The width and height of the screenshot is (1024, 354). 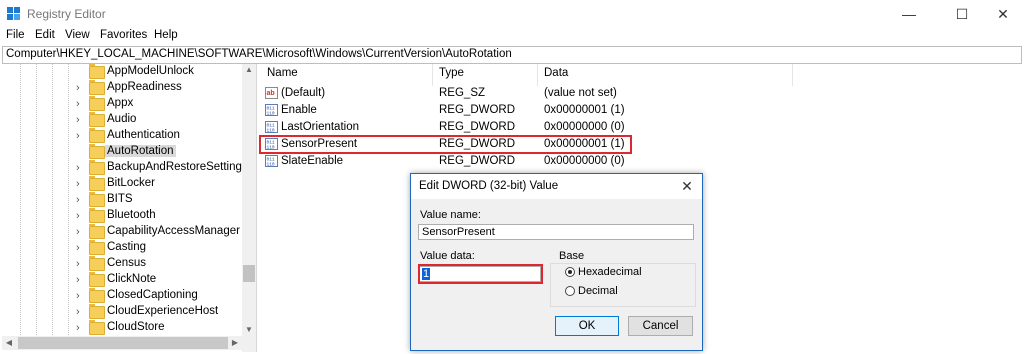 What do you see at coordinates (609, 161) in the screenshot?
I see `registry-value-row: 011 110 SlateEnable REG_DWORD 0x00000000 (0)` at bounding box center [609, 161].